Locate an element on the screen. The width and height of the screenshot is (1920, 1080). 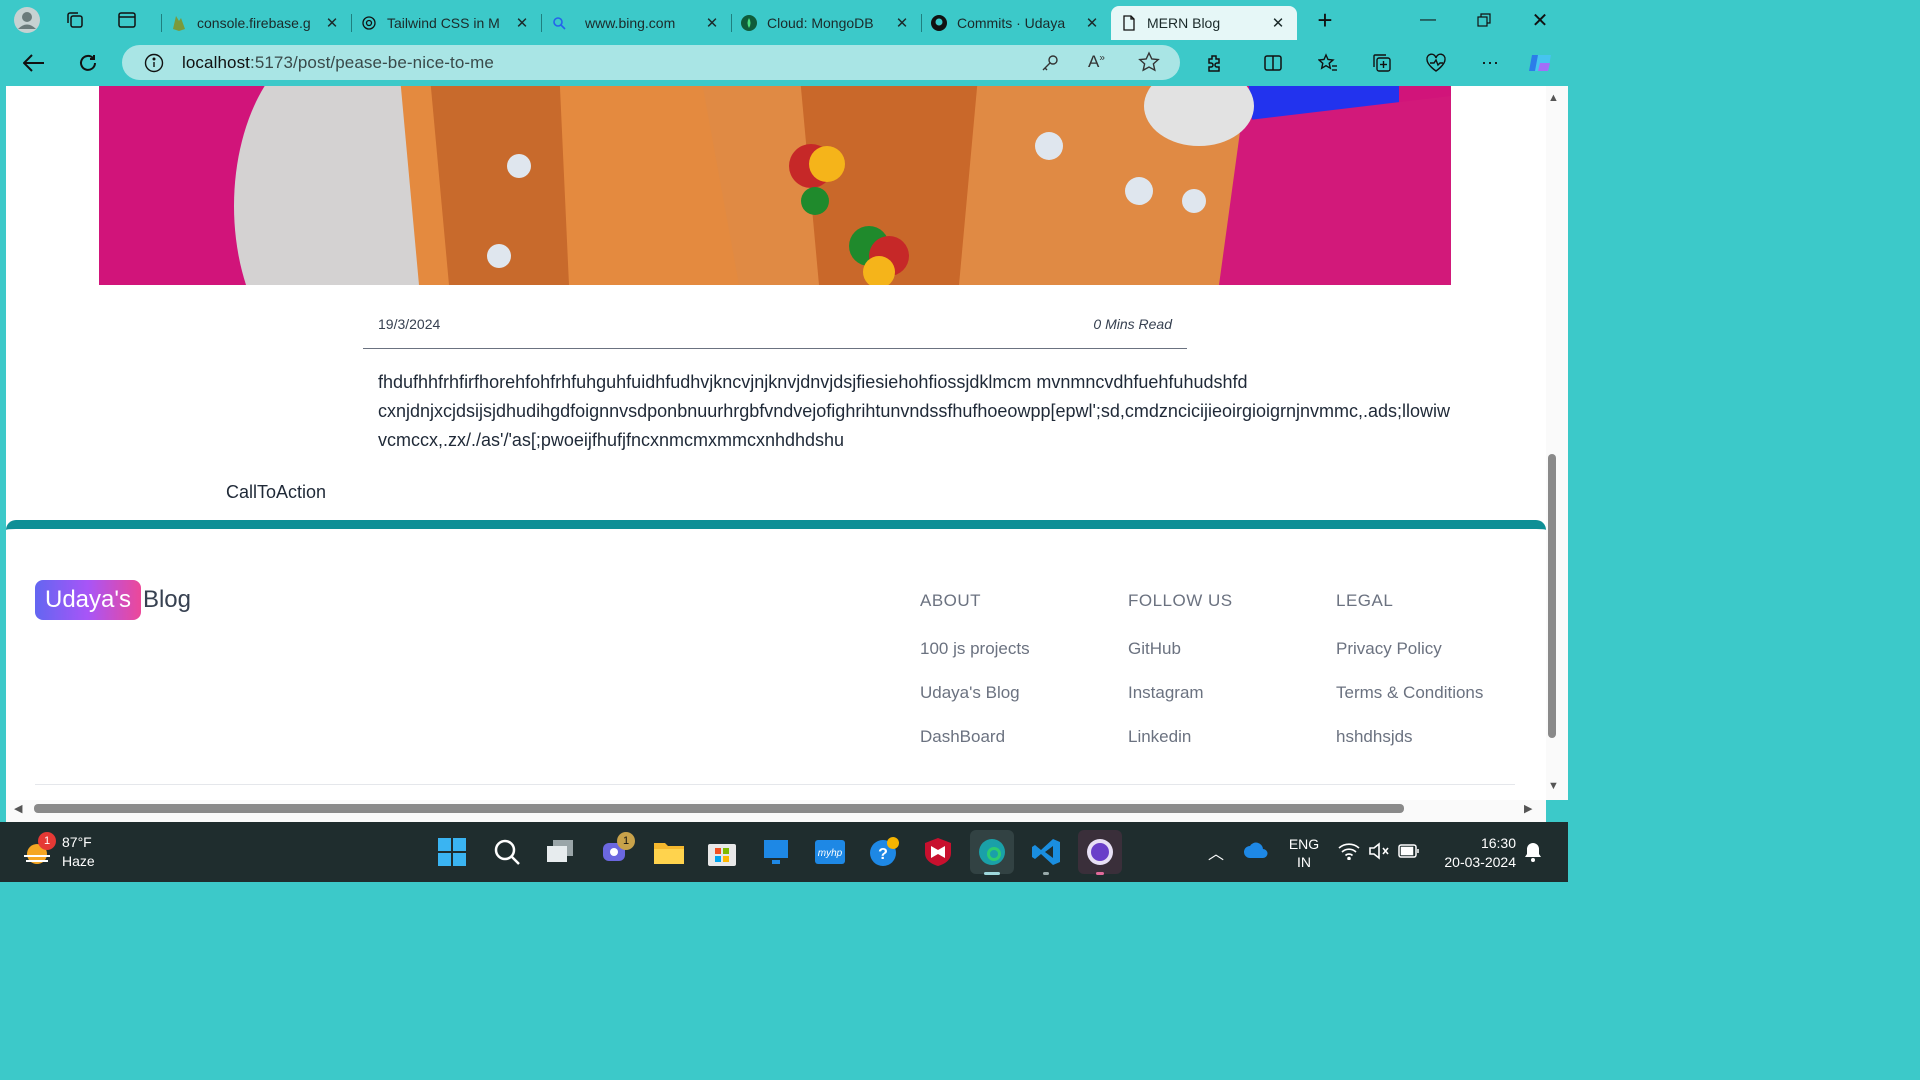
footer-divider is located at coordinates (775, 784).